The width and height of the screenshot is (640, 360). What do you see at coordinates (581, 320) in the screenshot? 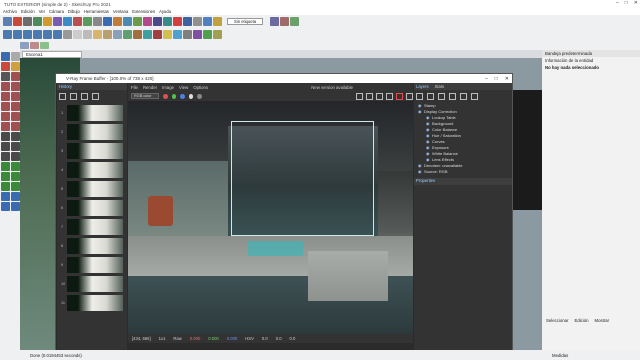
I see `tab-edicion: Edición` at bounding box center [581, 320].